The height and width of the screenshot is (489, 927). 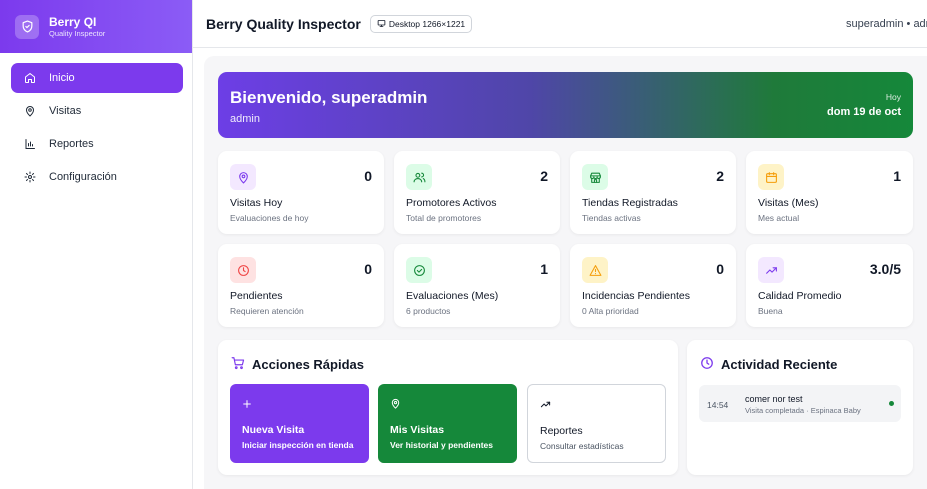 I want to click on cart-icon, so click(x=238, y=364).